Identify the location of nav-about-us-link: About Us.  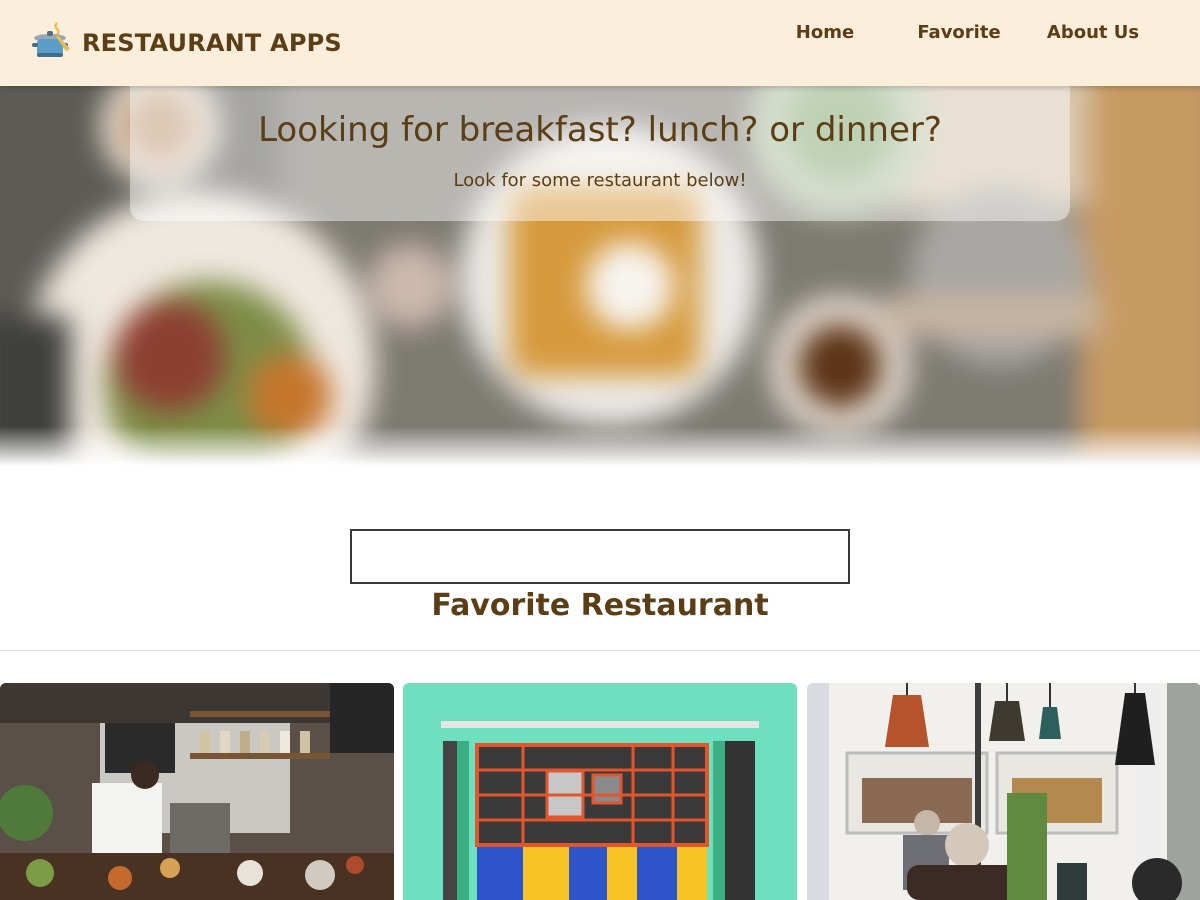
(1093, 35).